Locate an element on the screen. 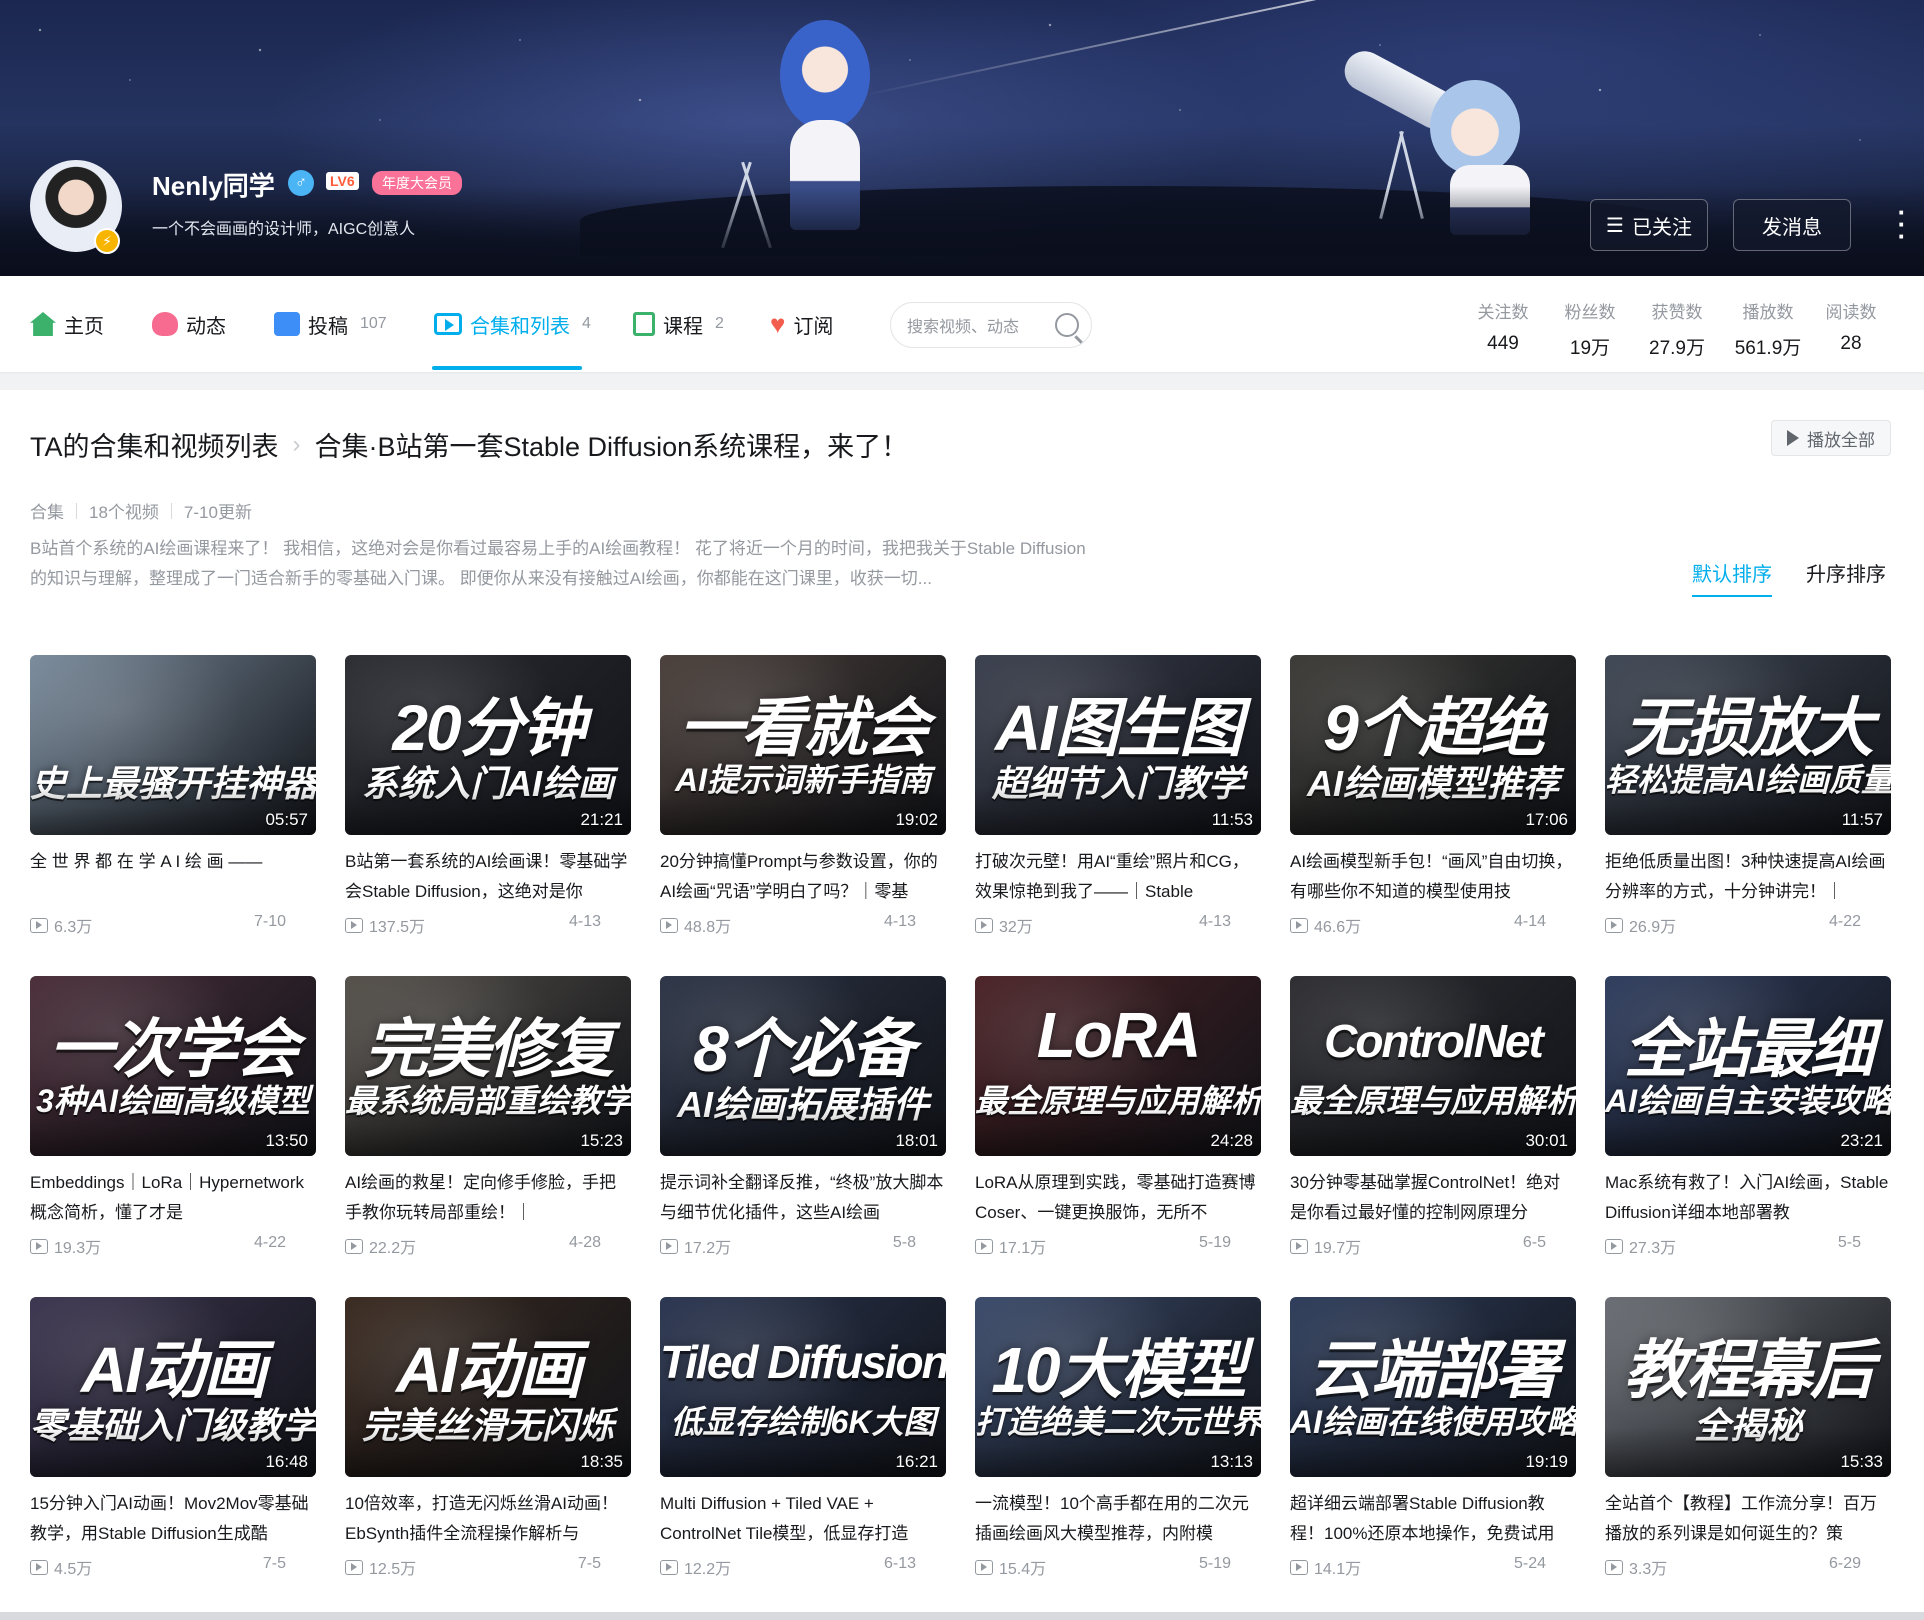 This screenshot has height=1620, width=1924. video-title: 全站首个【教程】工作流分享！百万播放的系列课是如何诞生的？策 is located at coordinates (1748, 1519).